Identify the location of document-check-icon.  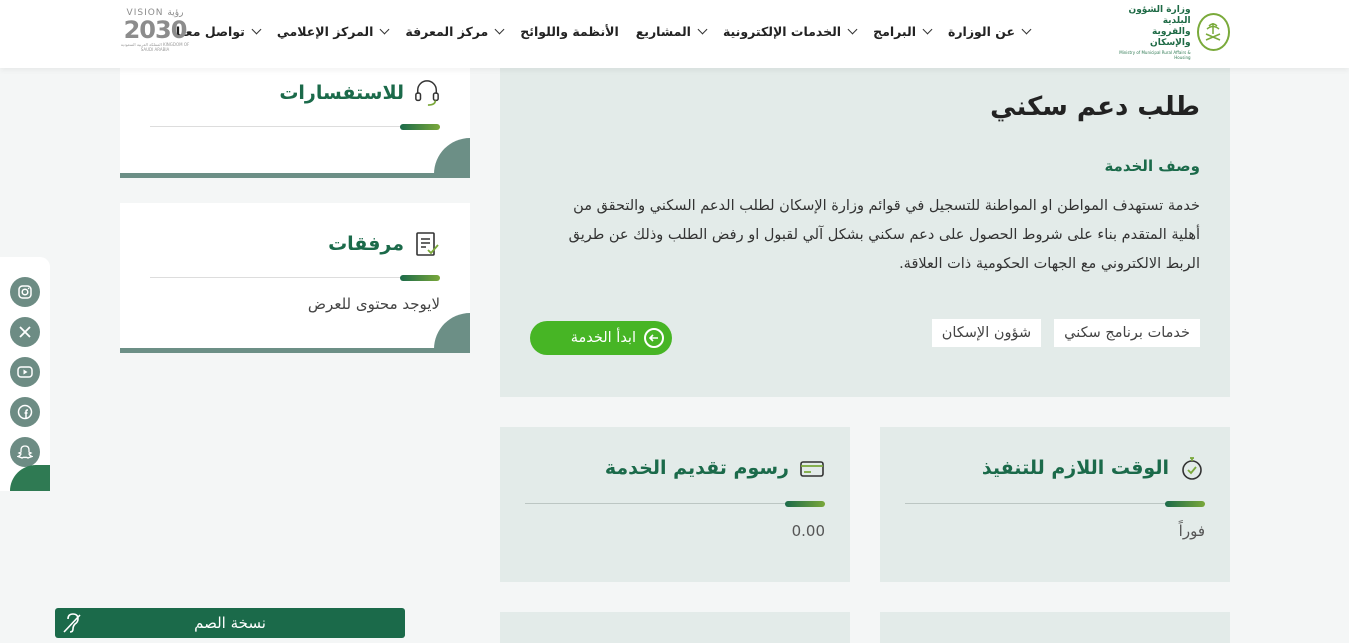
(427, 244).